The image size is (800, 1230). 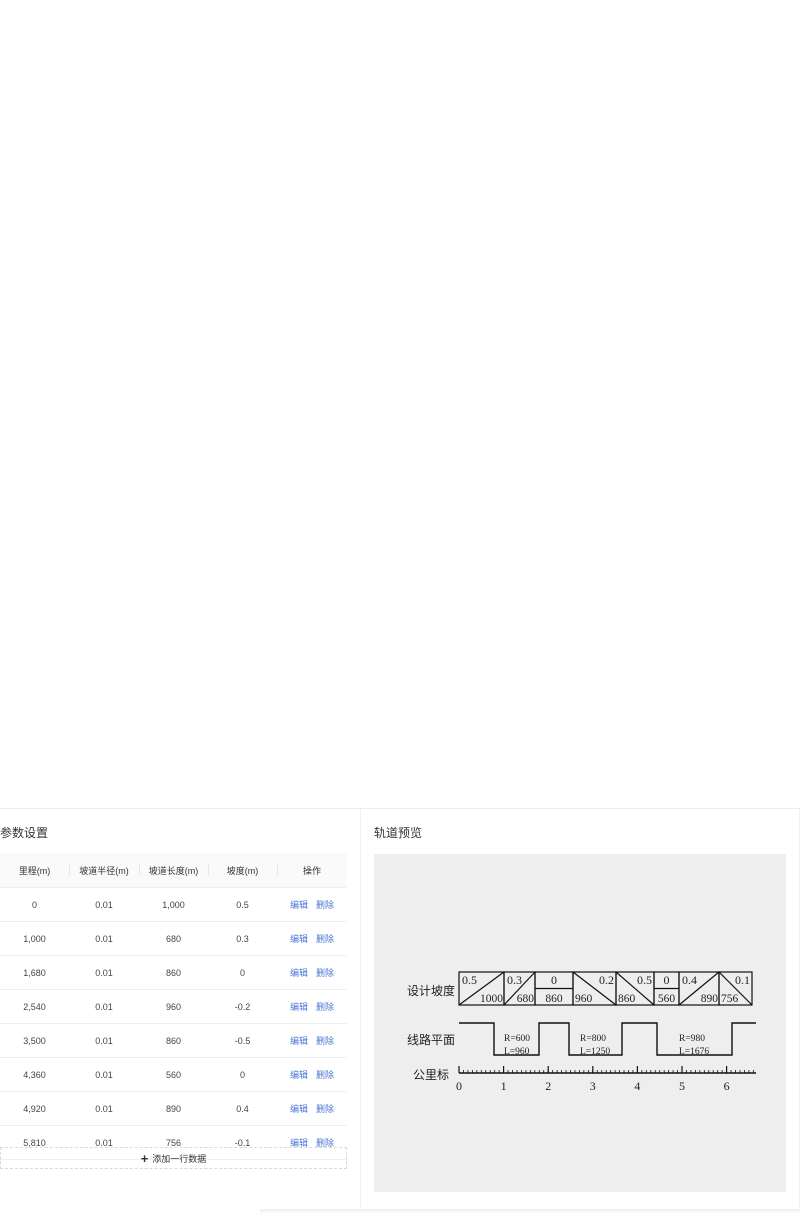 What do you see at coordinates (689, 980) in the screenshot?
I see `slope-grade-label: 0.4` at bounding box center [689, 980].